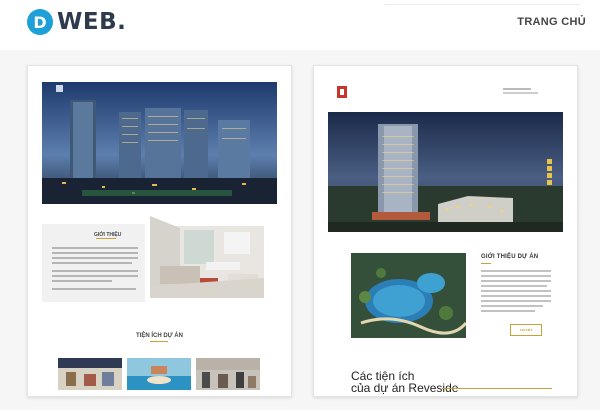 The image size is (600, 410). I want to click on project-2-aerial-image, so click(408, 295).